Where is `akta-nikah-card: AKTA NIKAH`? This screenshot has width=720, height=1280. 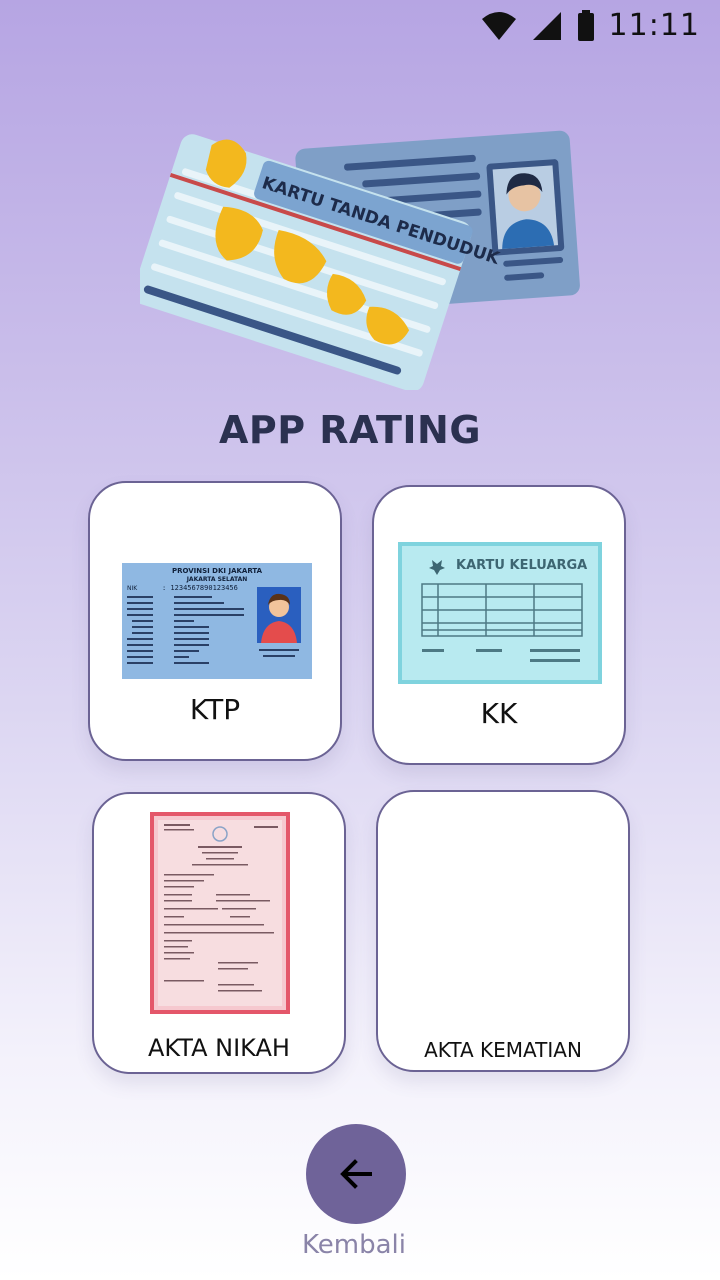
akta-nikah-card: AKTA NIKAH is located at coordinates (219, 933).